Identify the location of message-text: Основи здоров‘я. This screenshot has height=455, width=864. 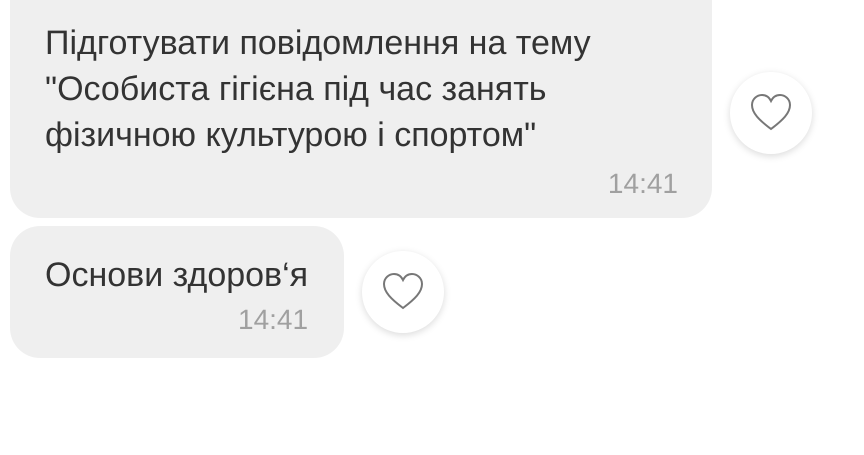
(176, 275).